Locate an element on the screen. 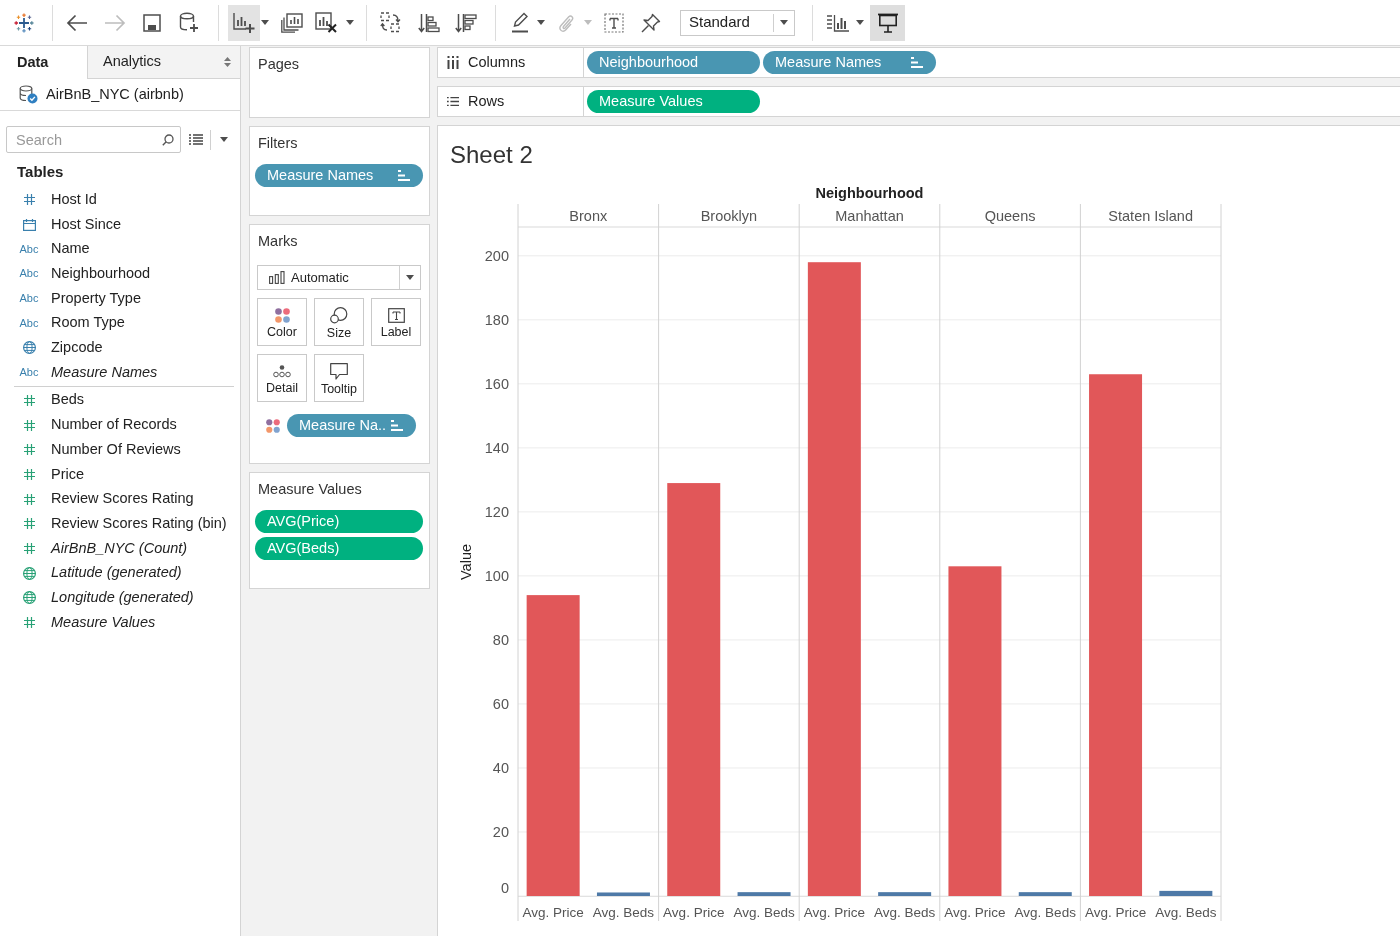 The height and width of the screenshot is (936, 1400). card-title: Pages is located at coordinates (279, 64).